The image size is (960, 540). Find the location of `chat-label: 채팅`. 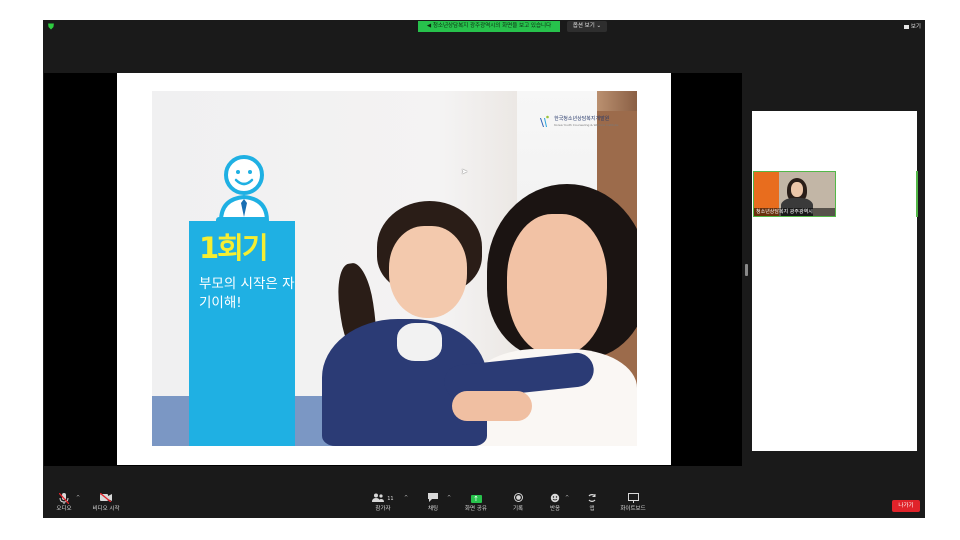

chat-label: 채팅 is located at coordinates (433, 509).